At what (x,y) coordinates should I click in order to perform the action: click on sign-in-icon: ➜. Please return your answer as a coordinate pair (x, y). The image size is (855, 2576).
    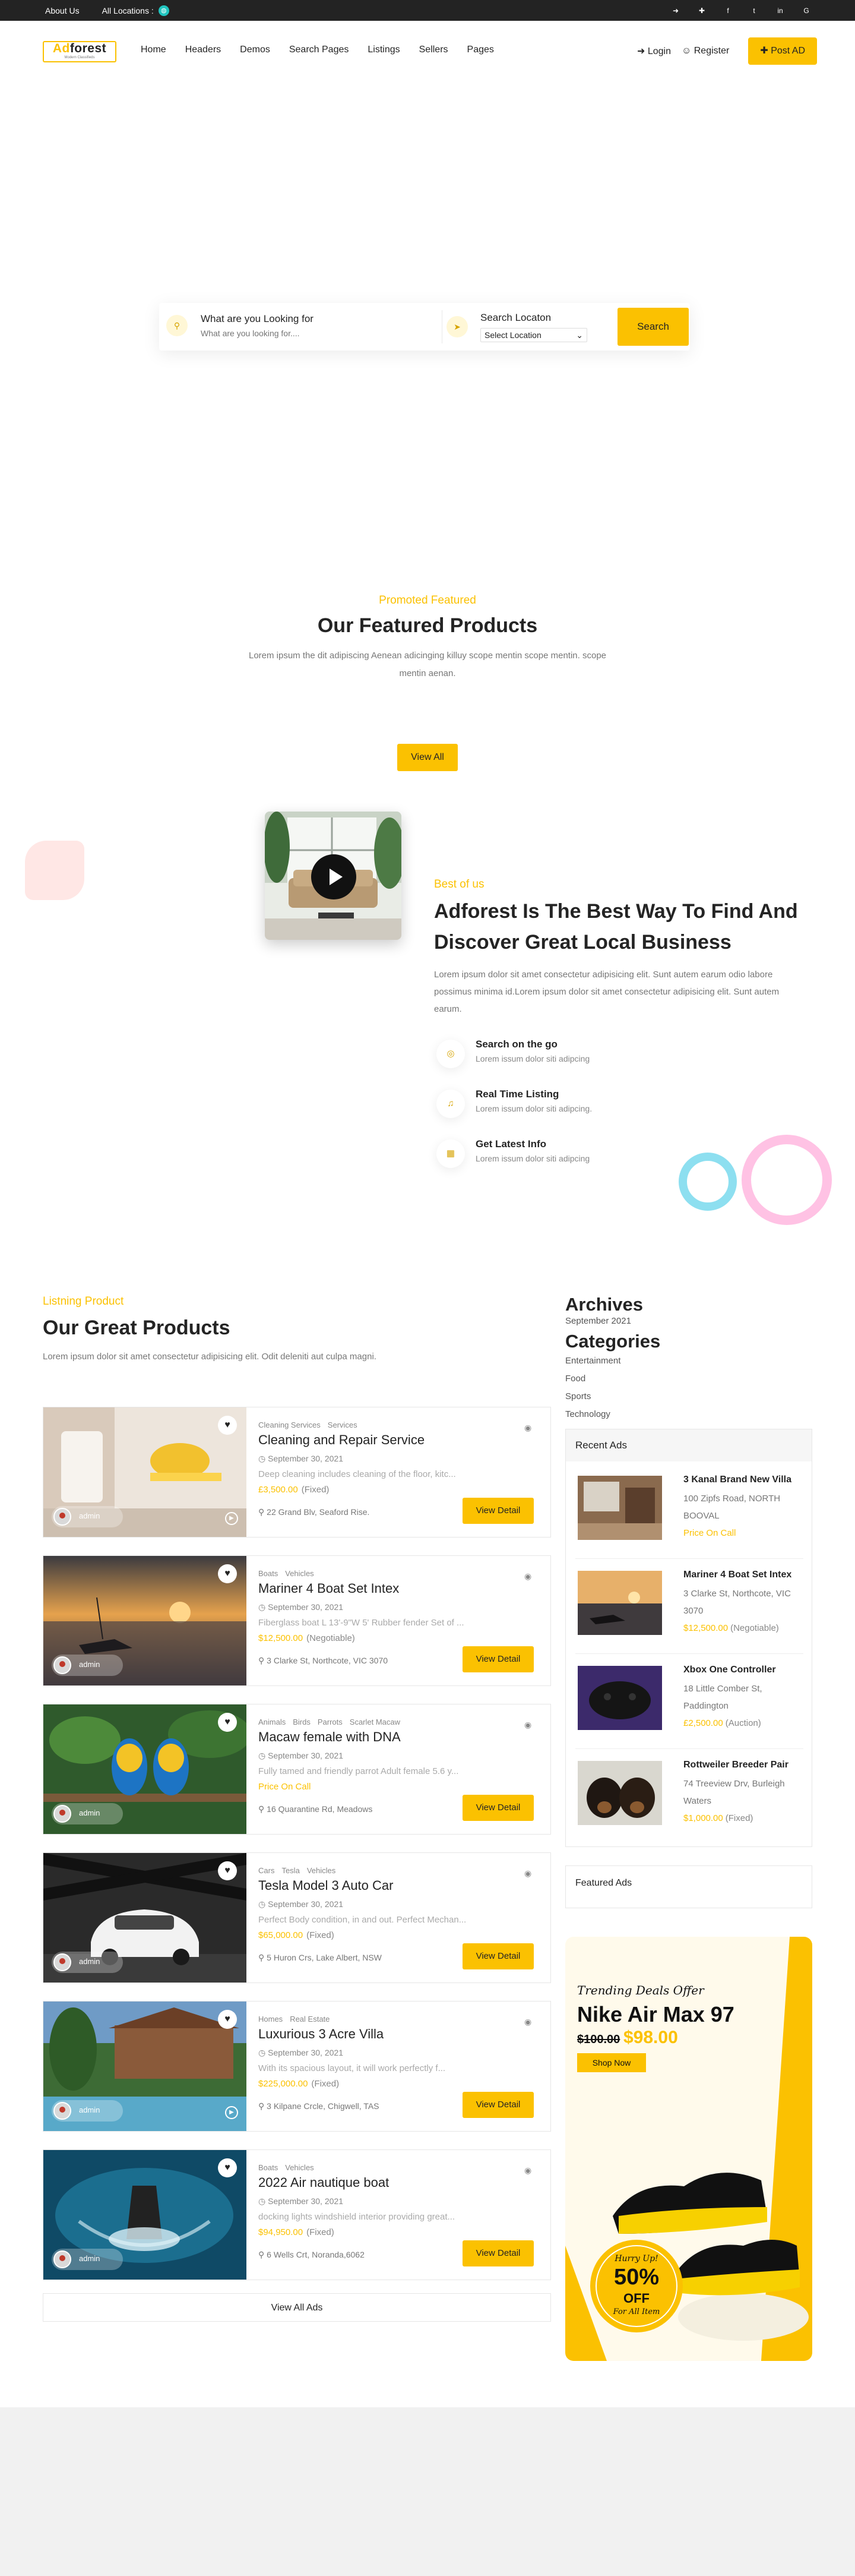
    Looking at the image, I should click on (676, 11).